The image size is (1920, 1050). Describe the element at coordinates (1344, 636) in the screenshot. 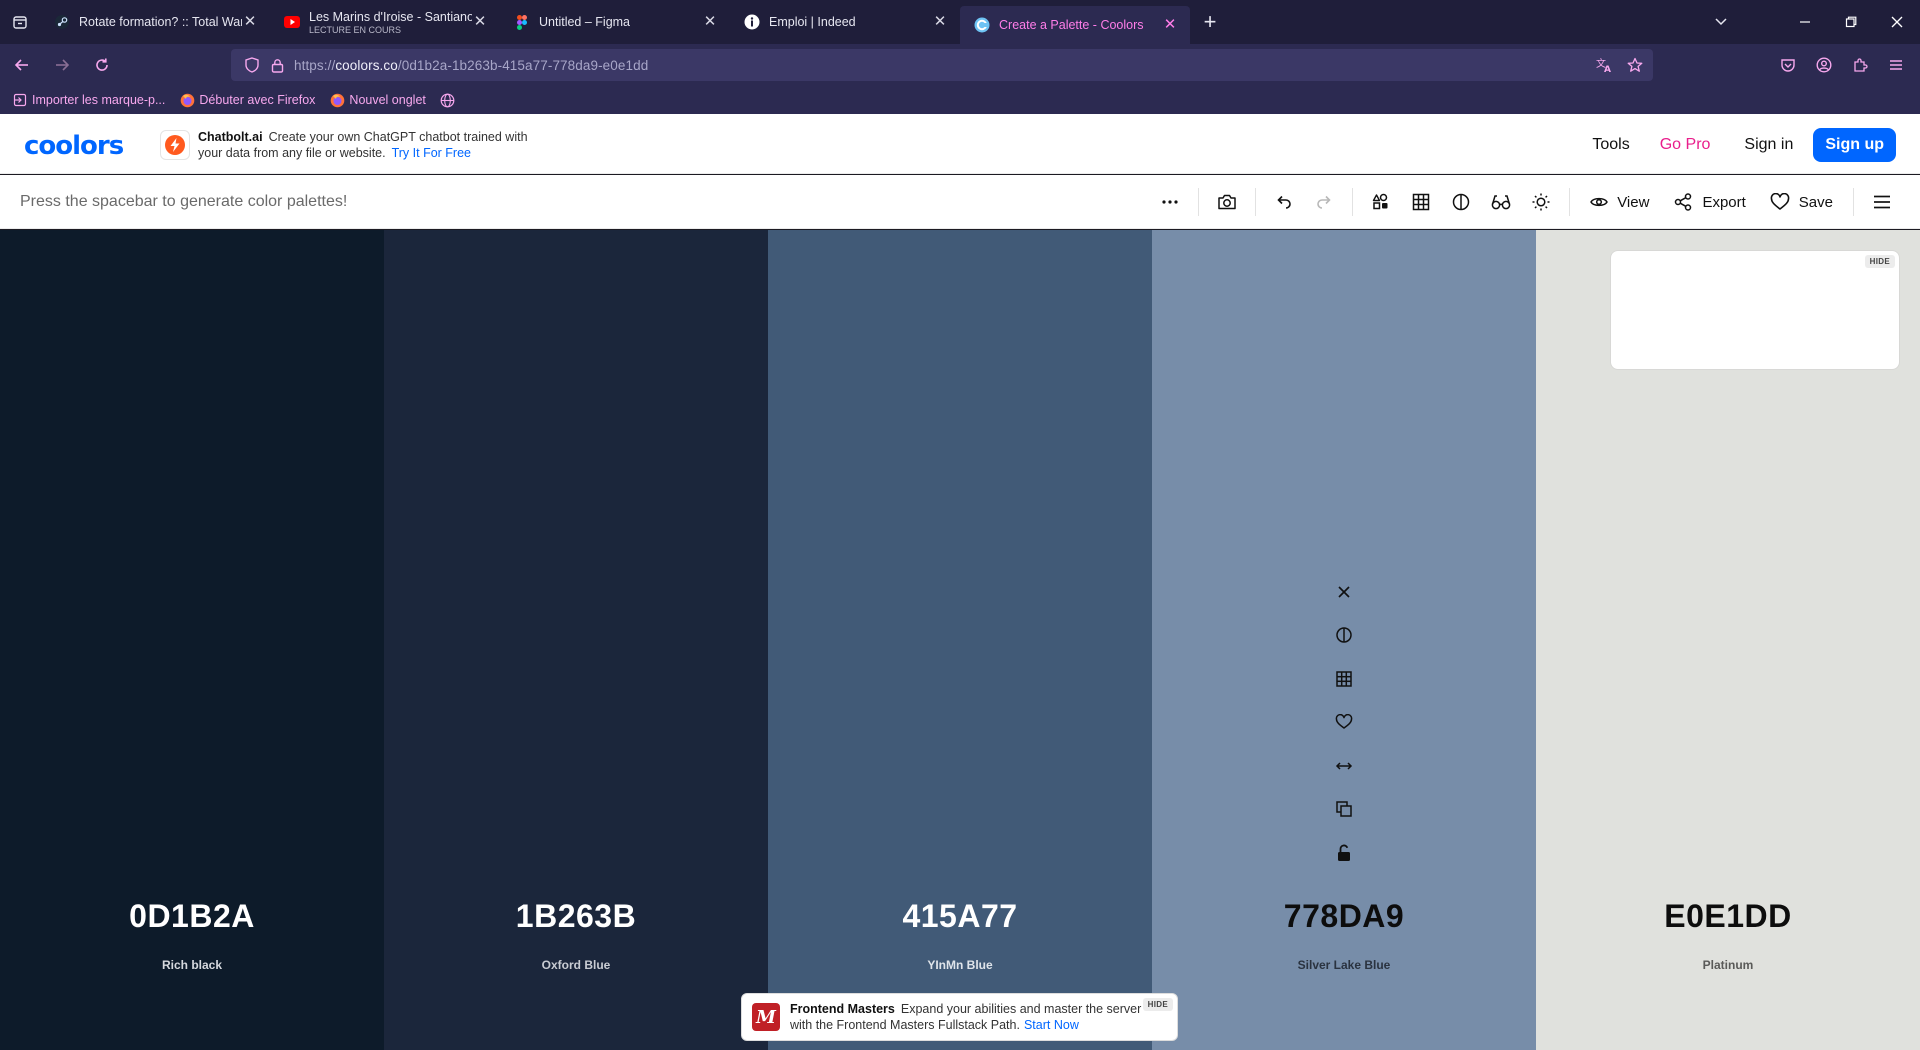

I see `shades-contrast-icon` at that location.